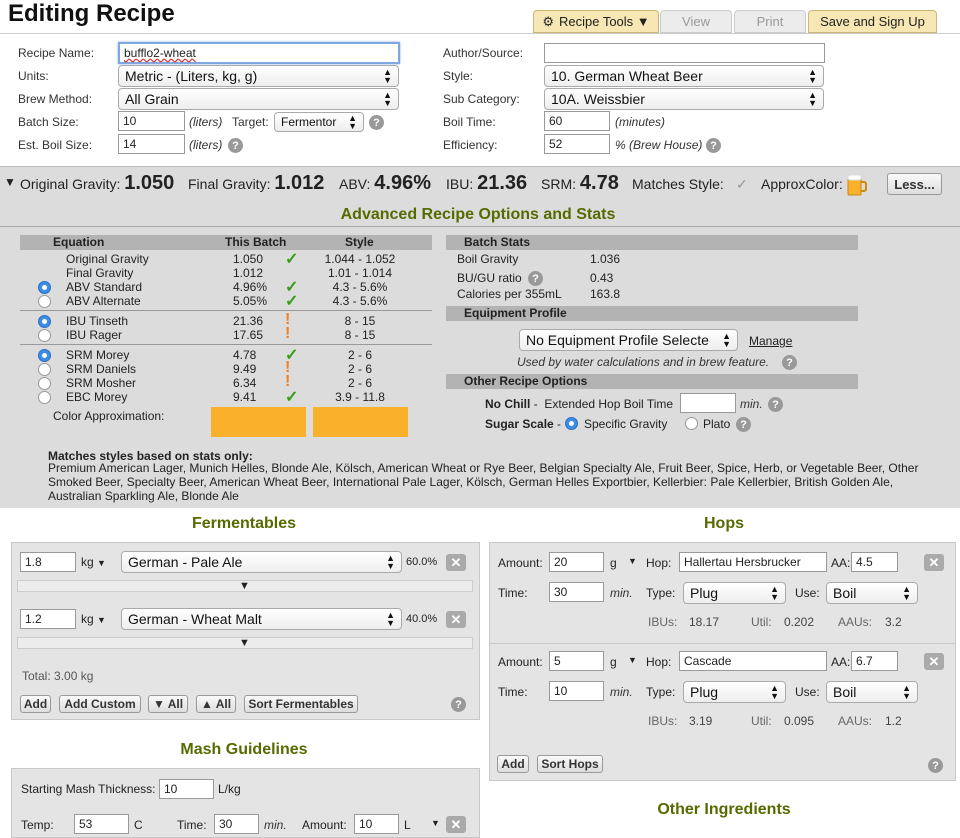 This screenshot has height=838, width=960. Describe the element at coordinates (753, 562) in the screenshot. I see `hop-name-input: Hallertau Hersbrucker` at that location.